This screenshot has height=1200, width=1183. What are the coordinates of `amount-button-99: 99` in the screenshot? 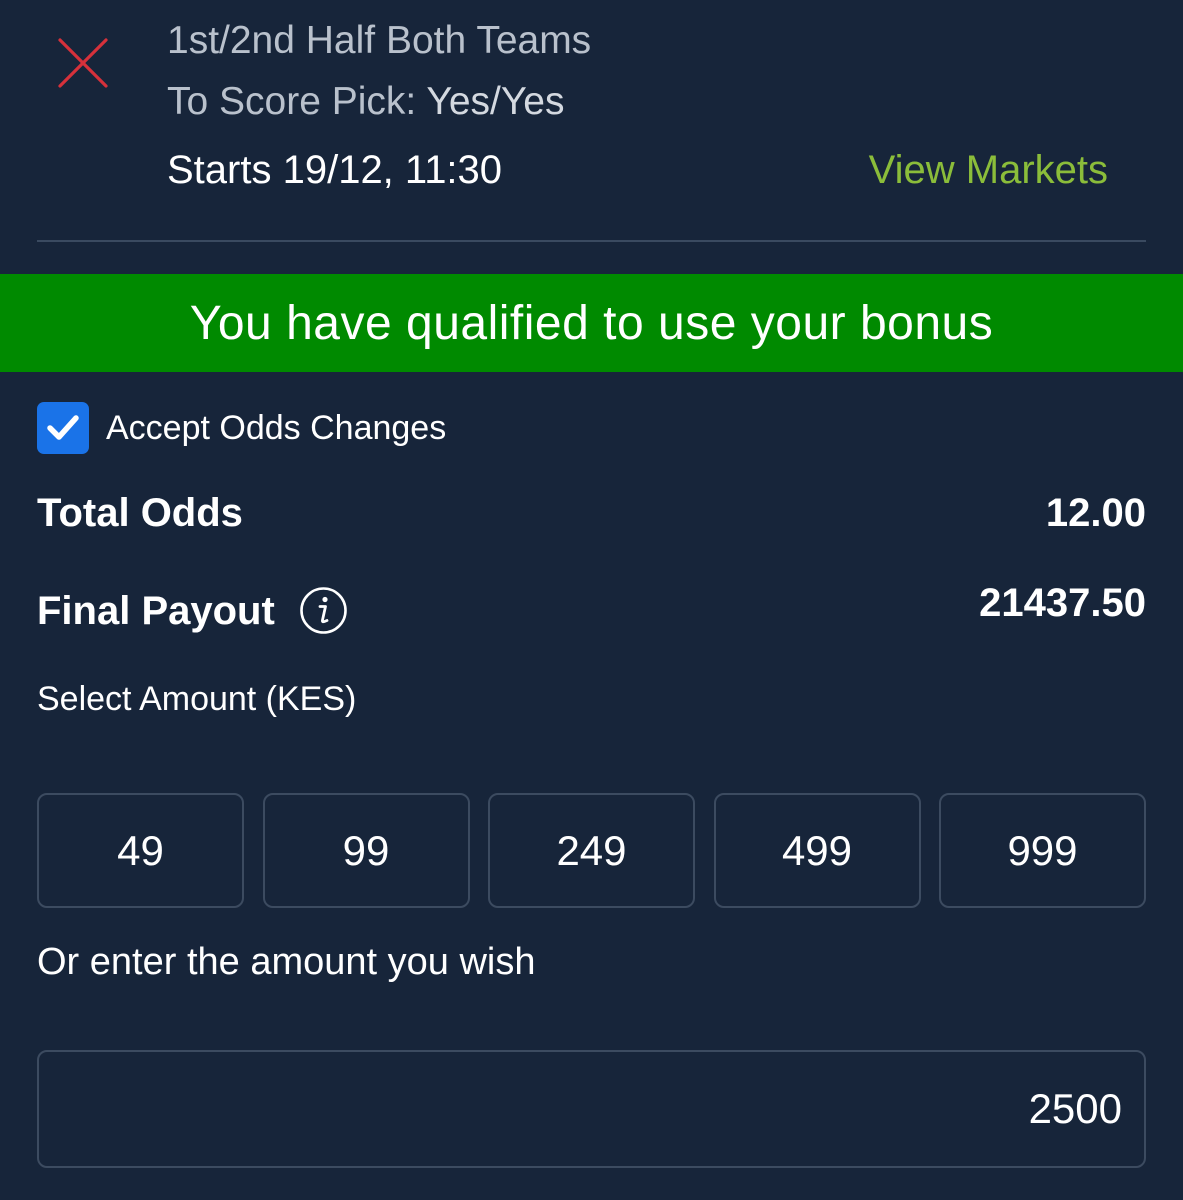 It's located at (366, 850).